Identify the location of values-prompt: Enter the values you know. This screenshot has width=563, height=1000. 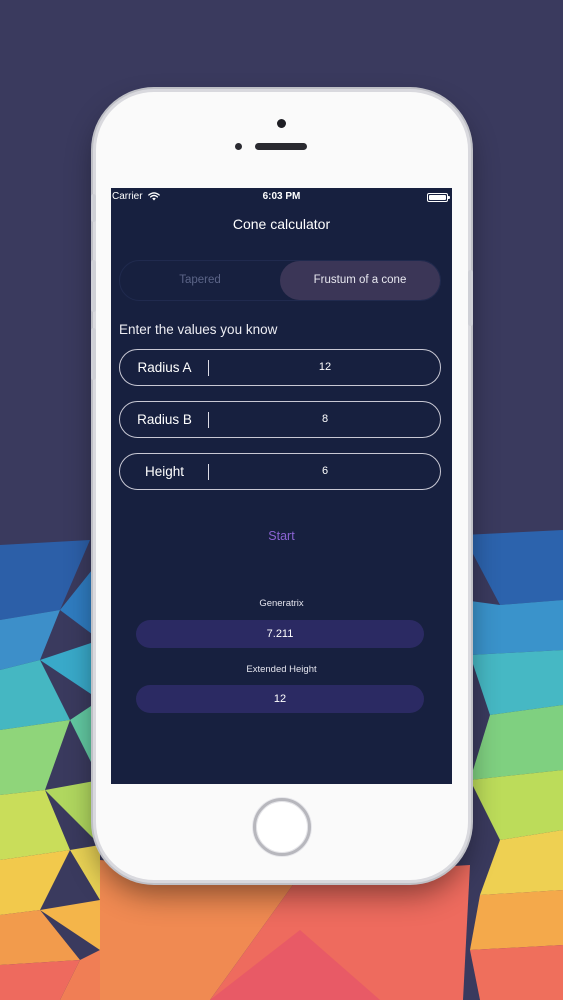
(198, 329).